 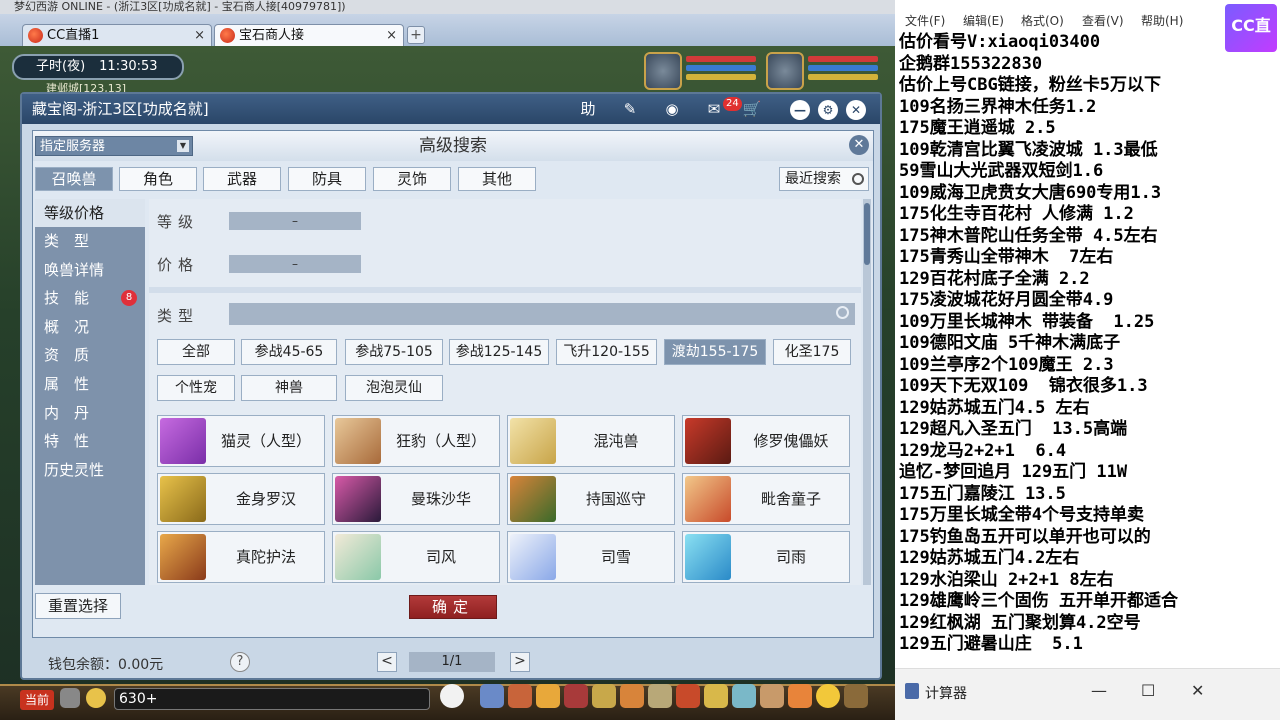 What do you see at coordinates (983, 20) in the screenshot?
I see `menu-edit: 编辑(E)` at bounding box center [983, 20].